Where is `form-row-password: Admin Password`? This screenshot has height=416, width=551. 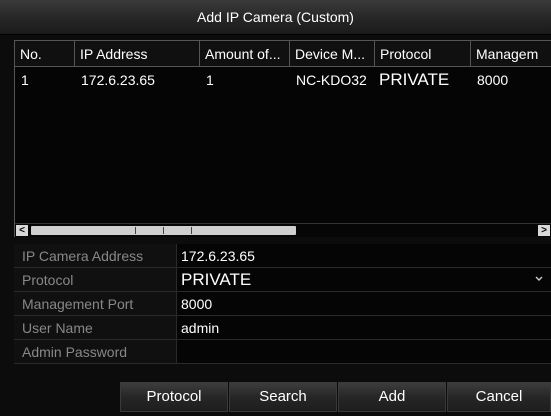
form-row-password: Admin Password is located at coordinates (282, 352).